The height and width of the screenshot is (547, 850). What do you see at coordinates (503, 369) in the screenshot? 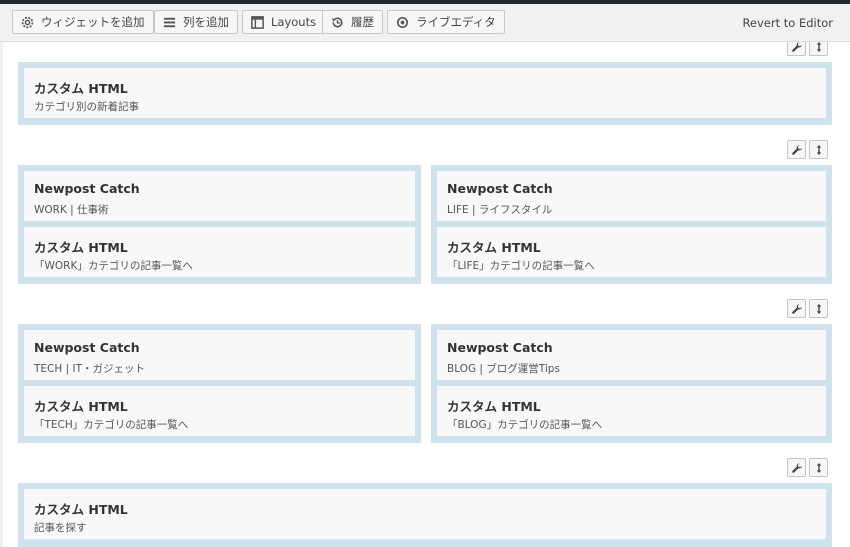
I see `widget-description: BLOG | ブログ運営Tips` at bounding box center [503, 369].